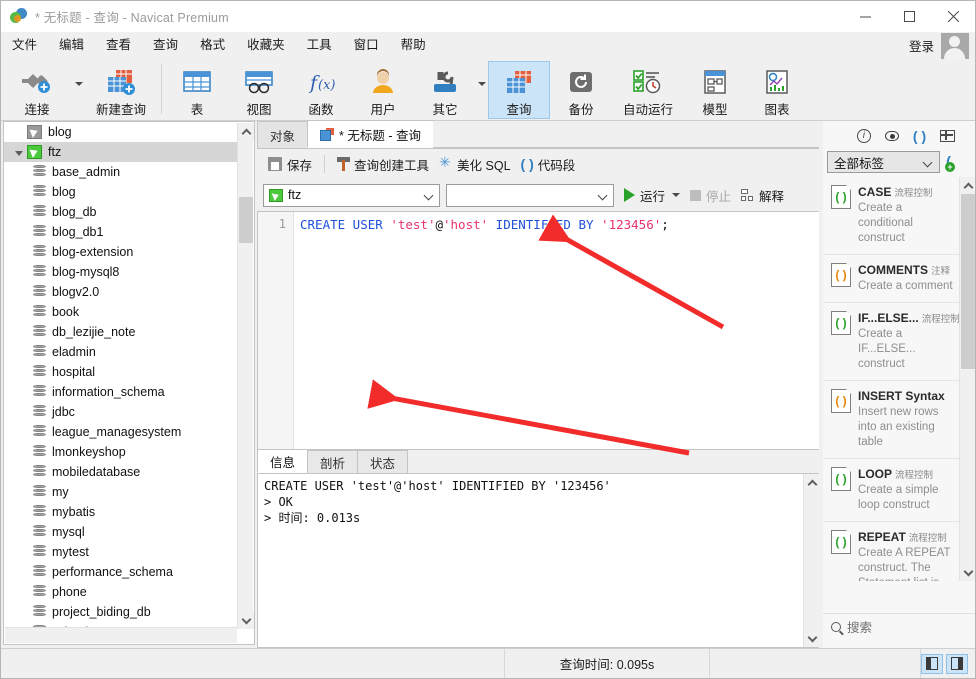 The height and width of the screenshot is (679, 976). What do you see at coordinates (121, 532) in the screenshot?
I see `tree-database-mysql: mysql` at bounding box center [121, 532].